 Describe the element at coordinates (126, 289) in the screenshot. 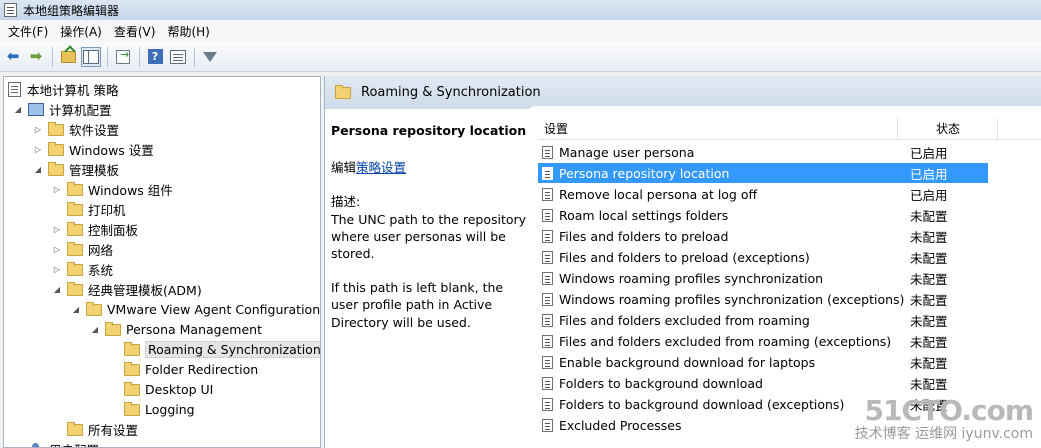

I see `tree-item-classic-admin-templates: ◢ 经典管理模板(ADM)` at that location.